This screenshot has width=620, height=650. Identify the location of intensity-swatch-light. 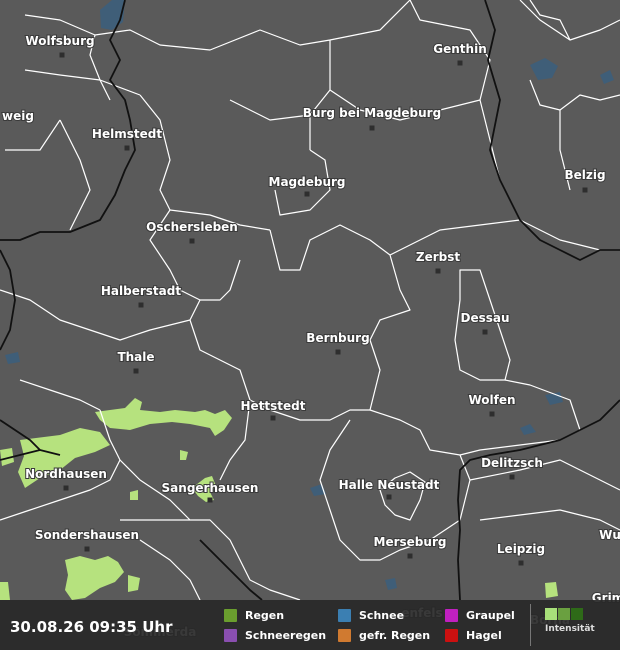
(551, 614).